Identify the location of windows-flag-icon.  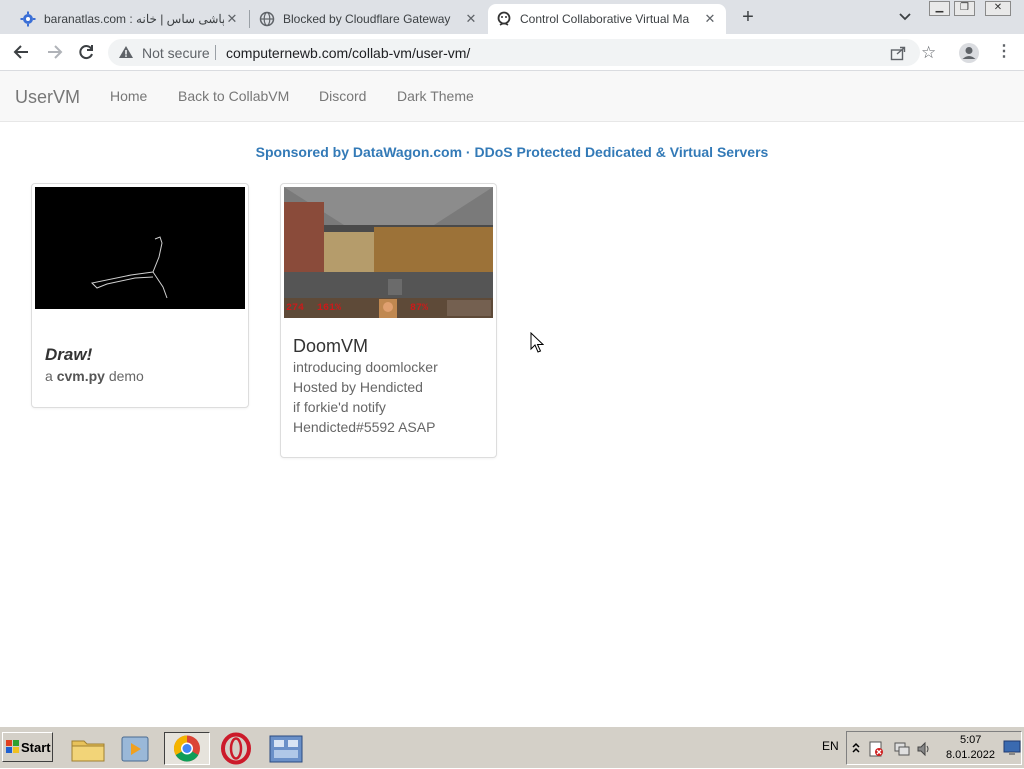
(12, 746).